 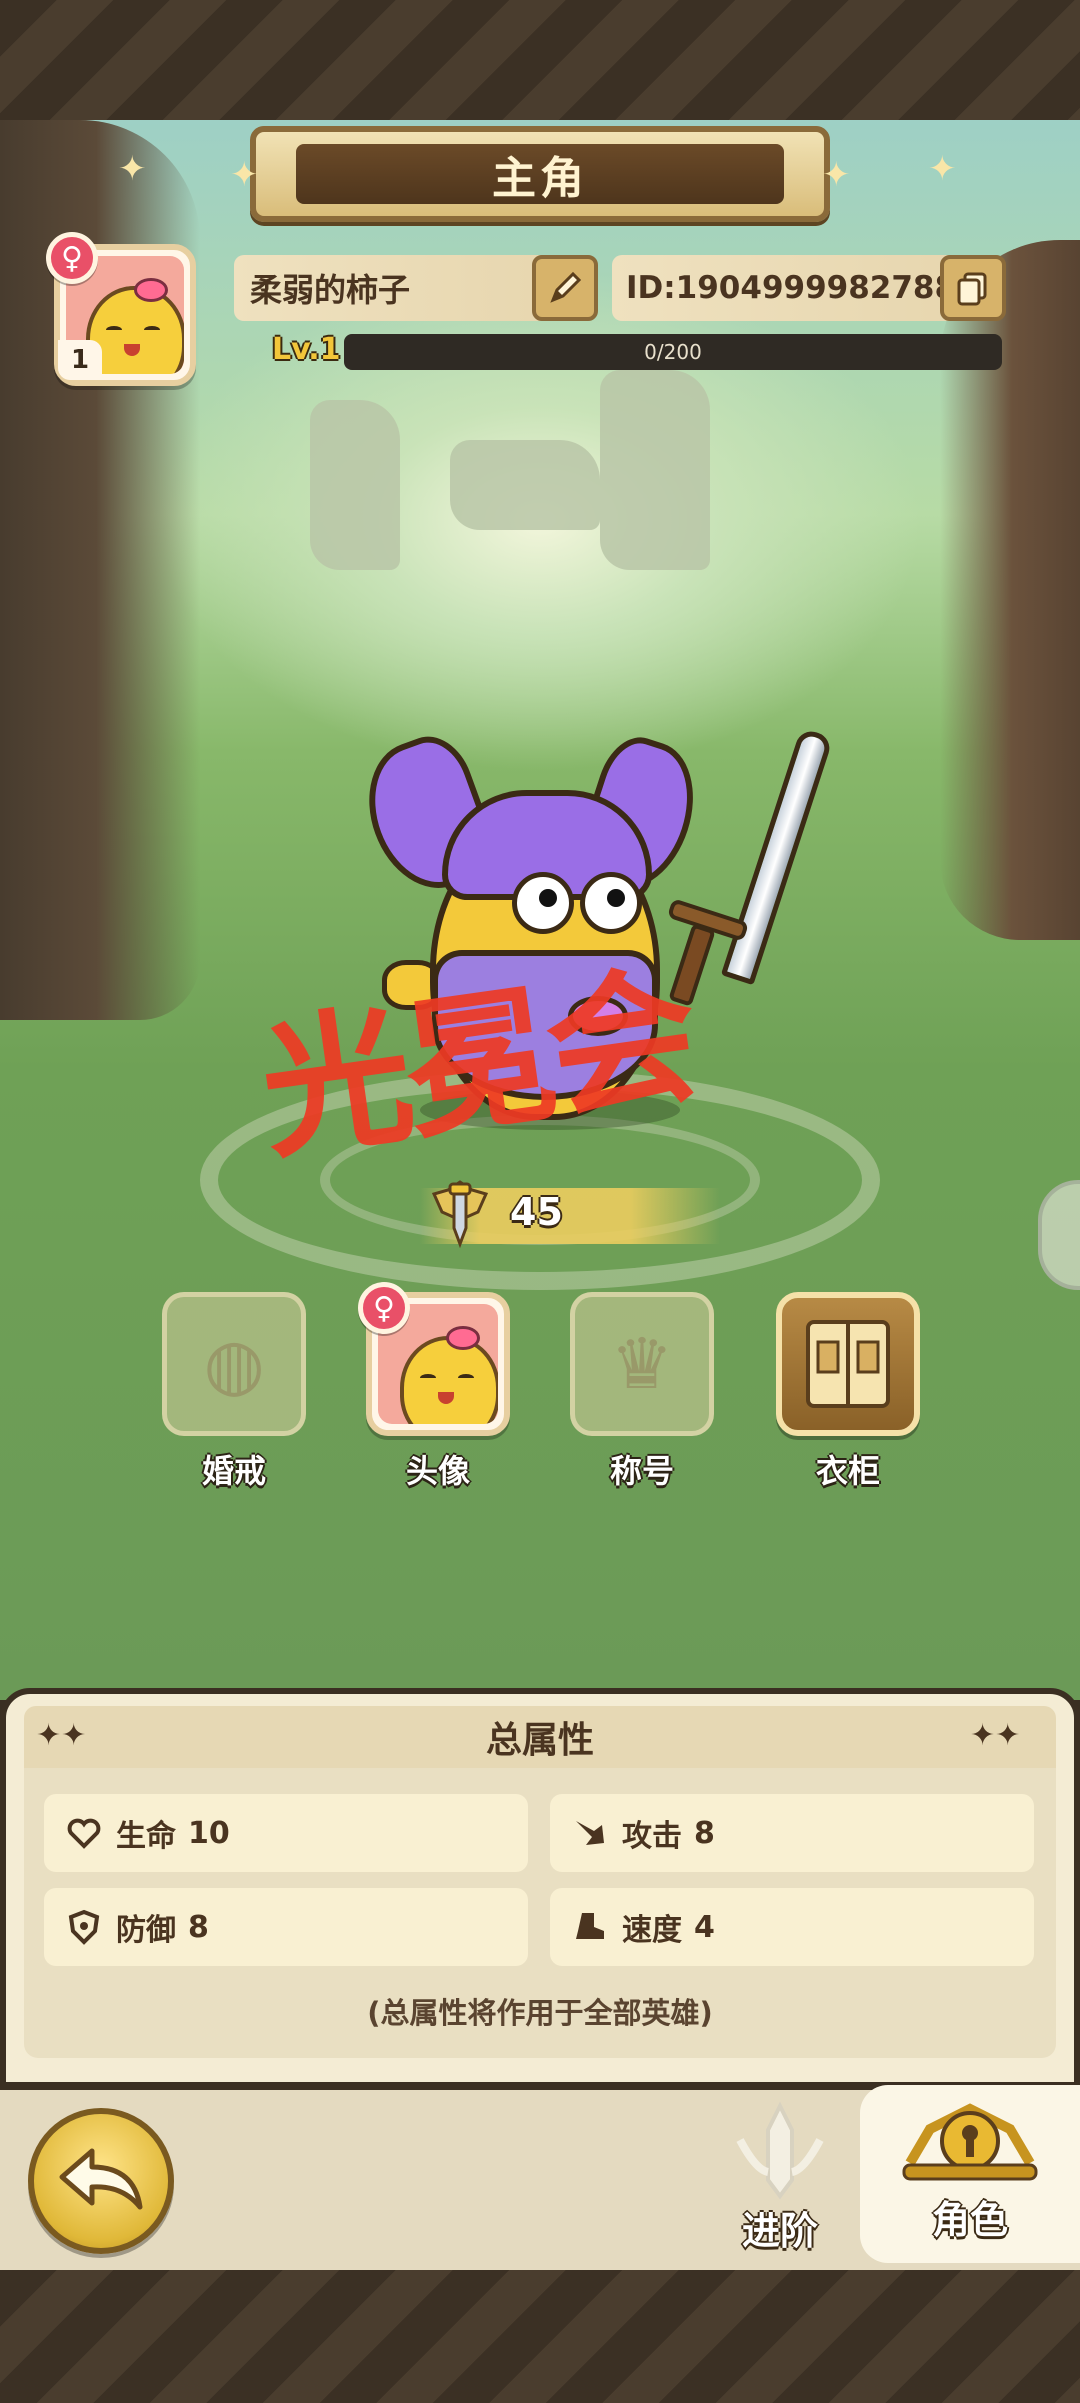 I want to click on back-button, so click(x=101, y=2181).